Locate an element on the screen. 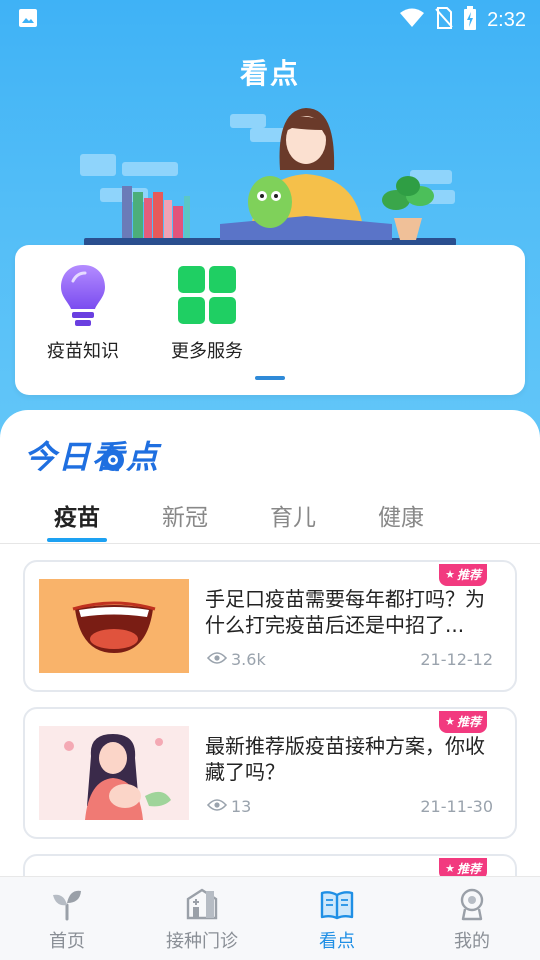 This screenshot has height=960, width=540. active-tab-indicator is located at coordinates (77, 540).